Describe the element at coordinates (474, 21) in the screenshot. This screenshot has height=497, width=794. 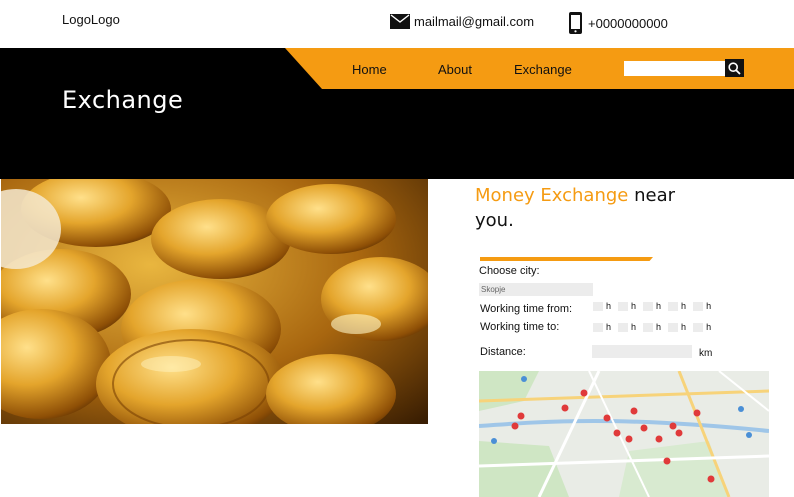
I see `email-text: mailmail@gmail.com` at that location.